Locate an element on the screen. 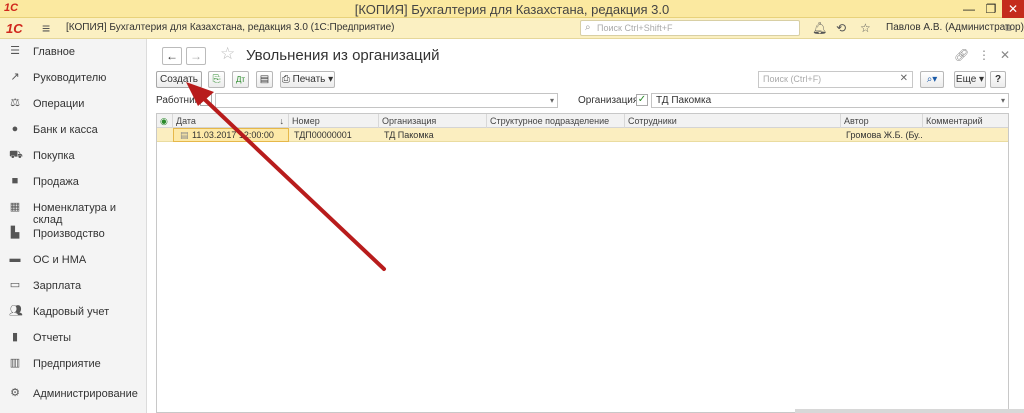  favorite-star-icon: ☆ is located at coordinates (227, 54).